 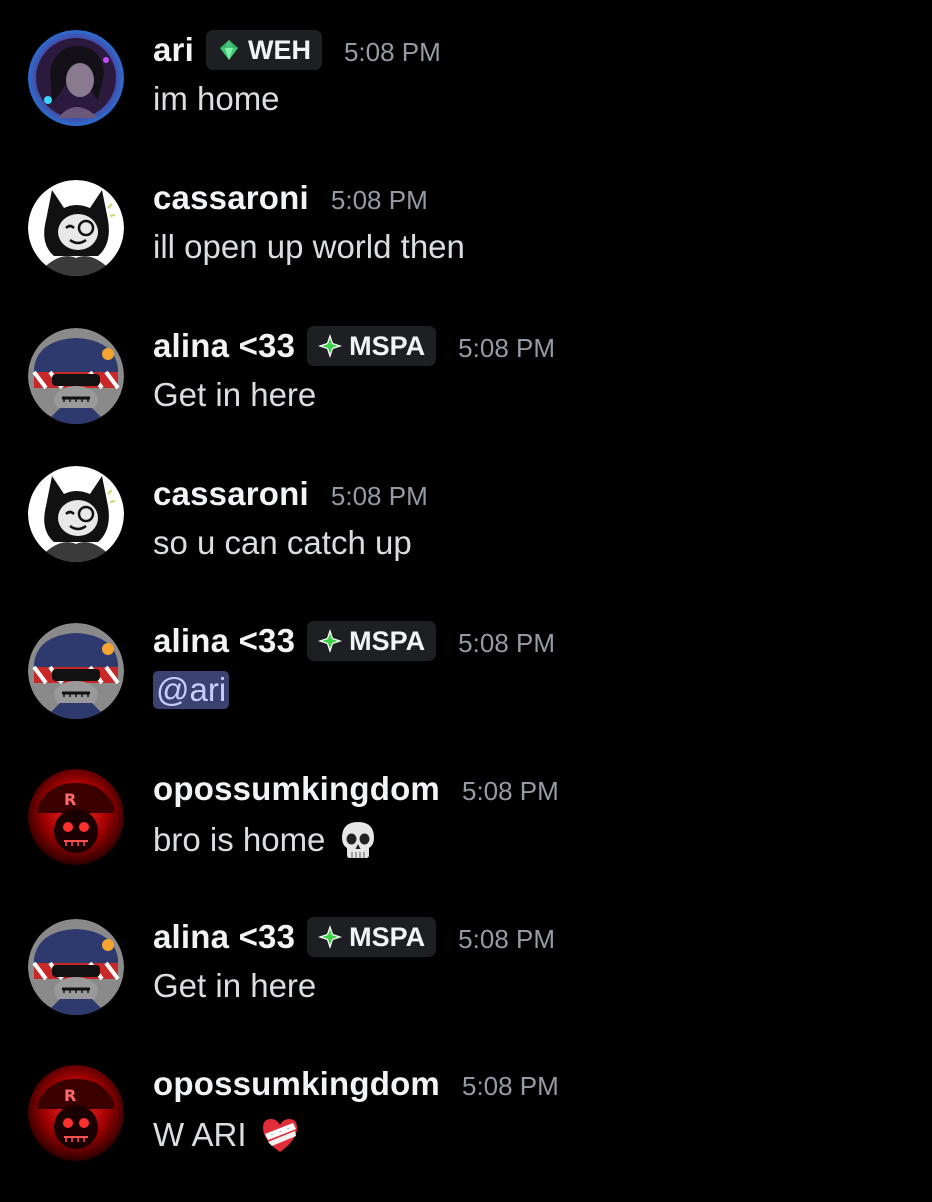 What do you see at coordinates (279, 49) in the screenshot?
I see `server-tag-label: WEH` at bounding box center [279, 49].